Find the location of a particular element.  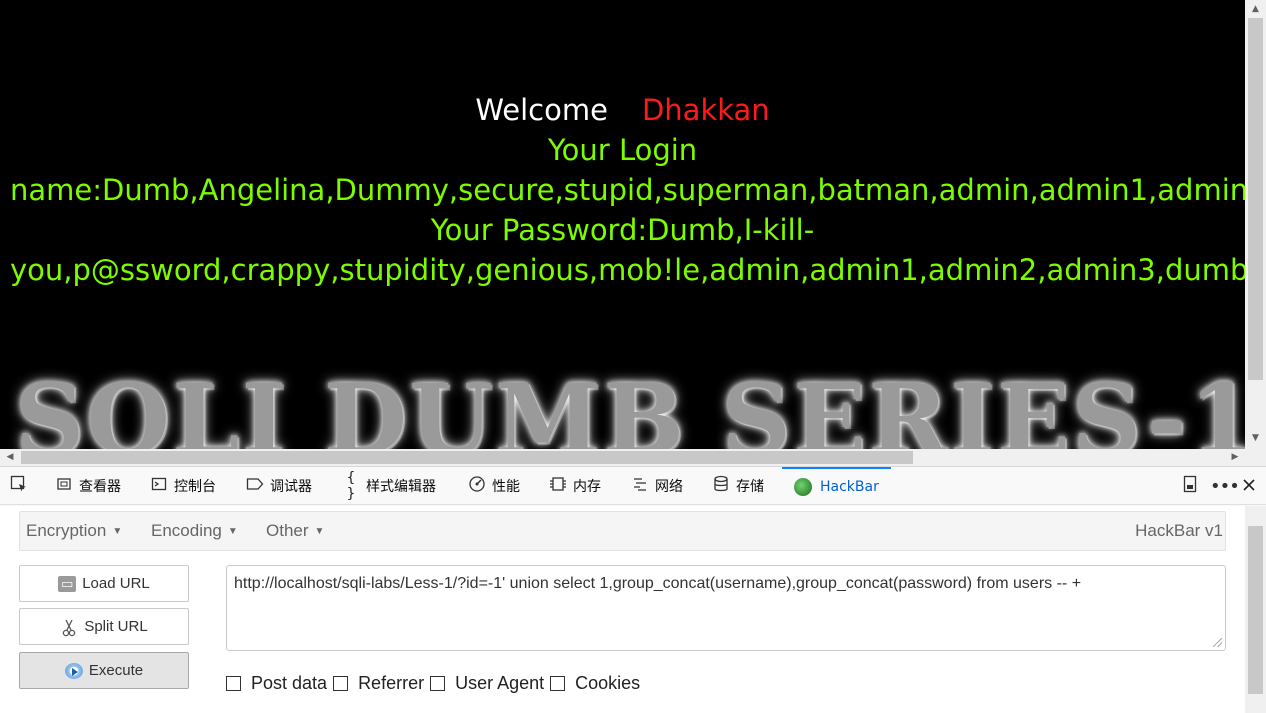

tab-label: HackBar is located at coordinates (849, 487).